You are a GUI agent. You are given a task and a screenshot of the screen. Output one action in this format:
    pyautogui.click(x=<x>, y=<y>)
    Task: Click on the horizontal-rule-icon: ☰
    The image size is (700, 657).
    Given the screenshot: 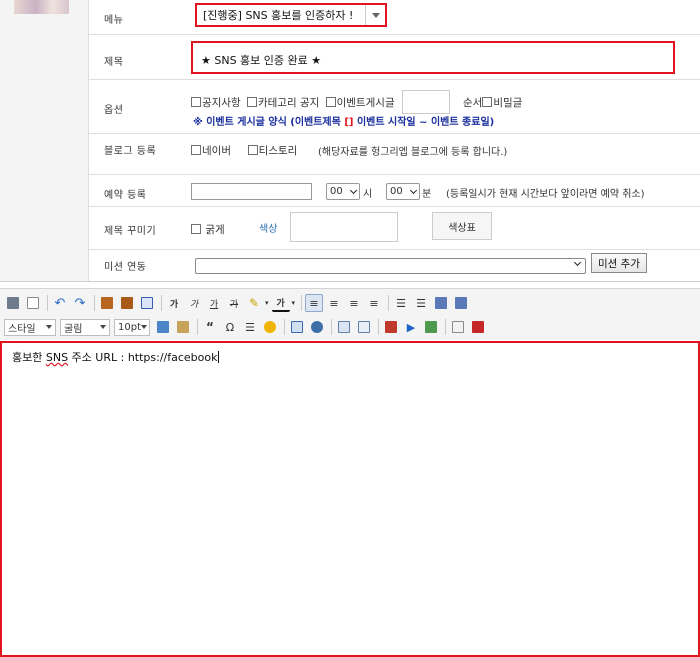 What is the action you would take?
    pyautogui.click(x=250, y=327)
    